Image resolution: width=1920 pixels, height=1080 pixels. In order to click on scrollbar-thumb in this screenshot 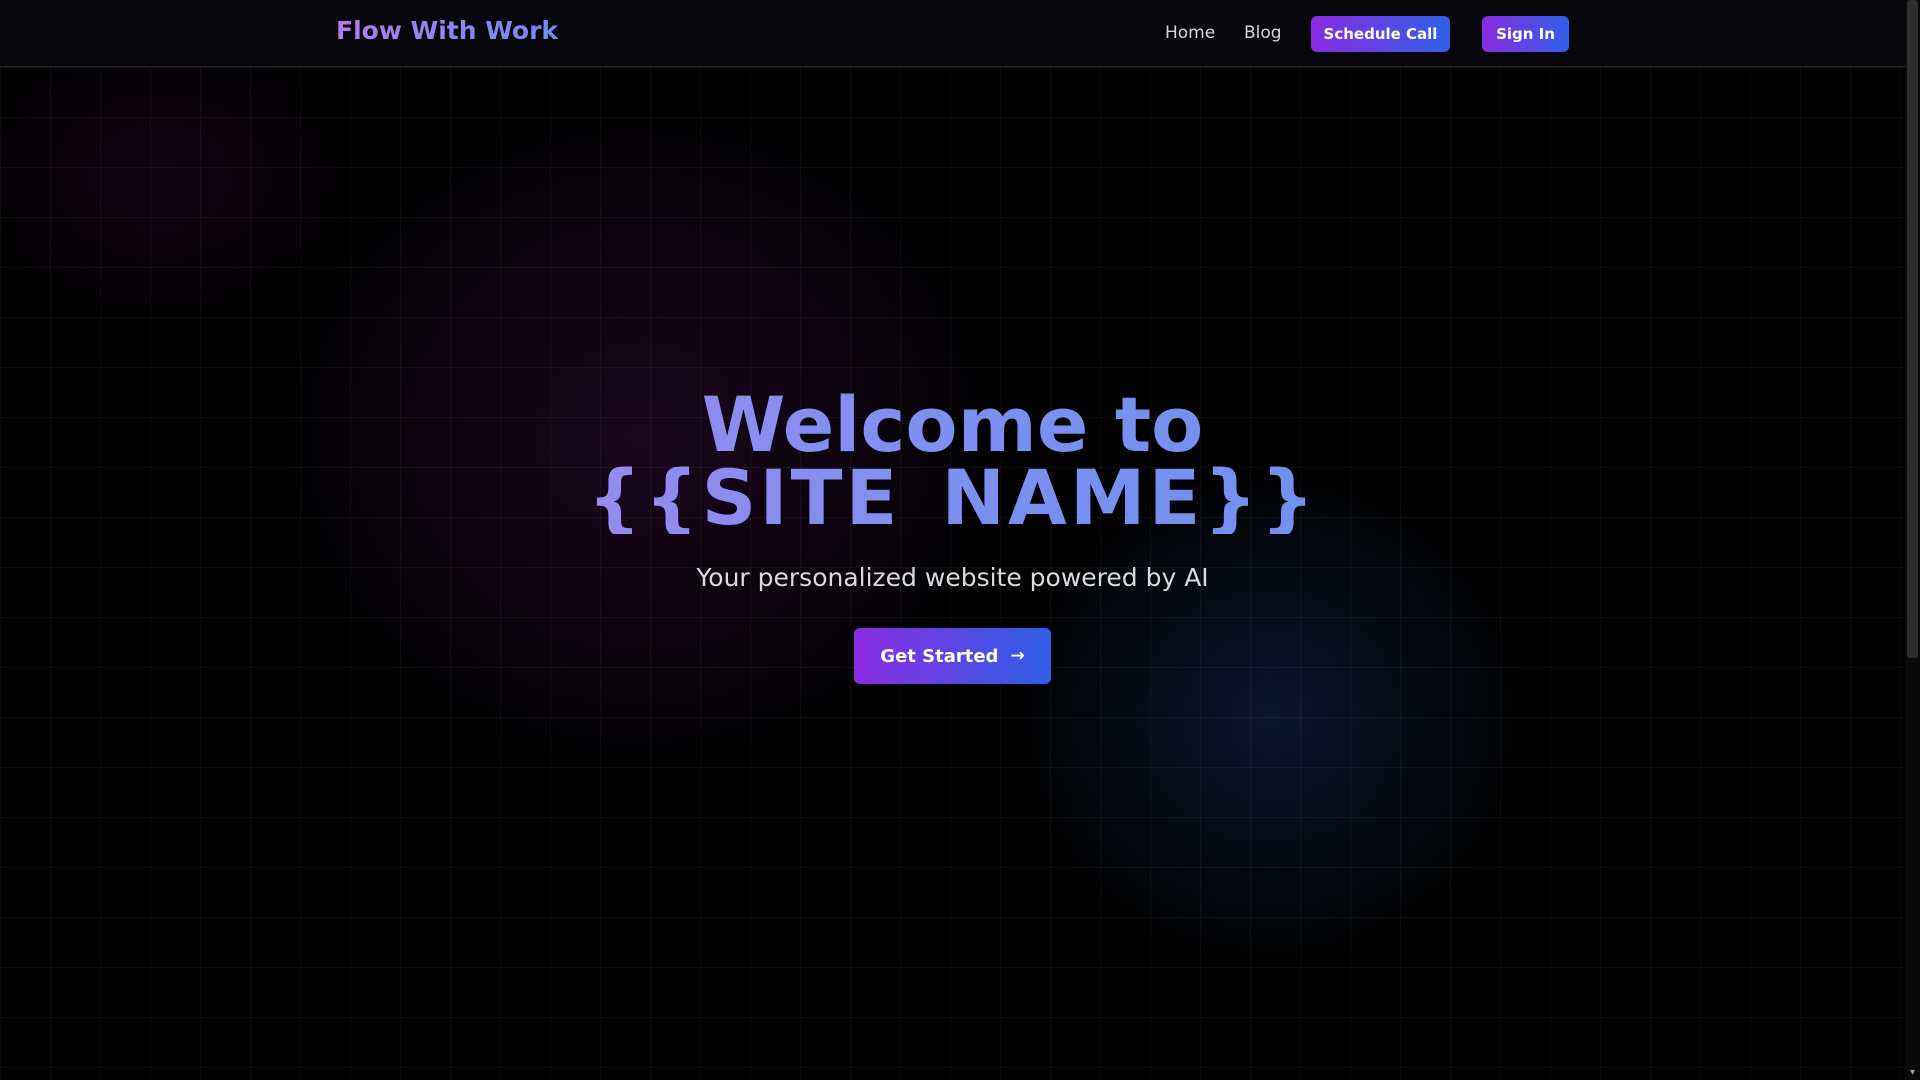, I will do `click(1912, 329)`.